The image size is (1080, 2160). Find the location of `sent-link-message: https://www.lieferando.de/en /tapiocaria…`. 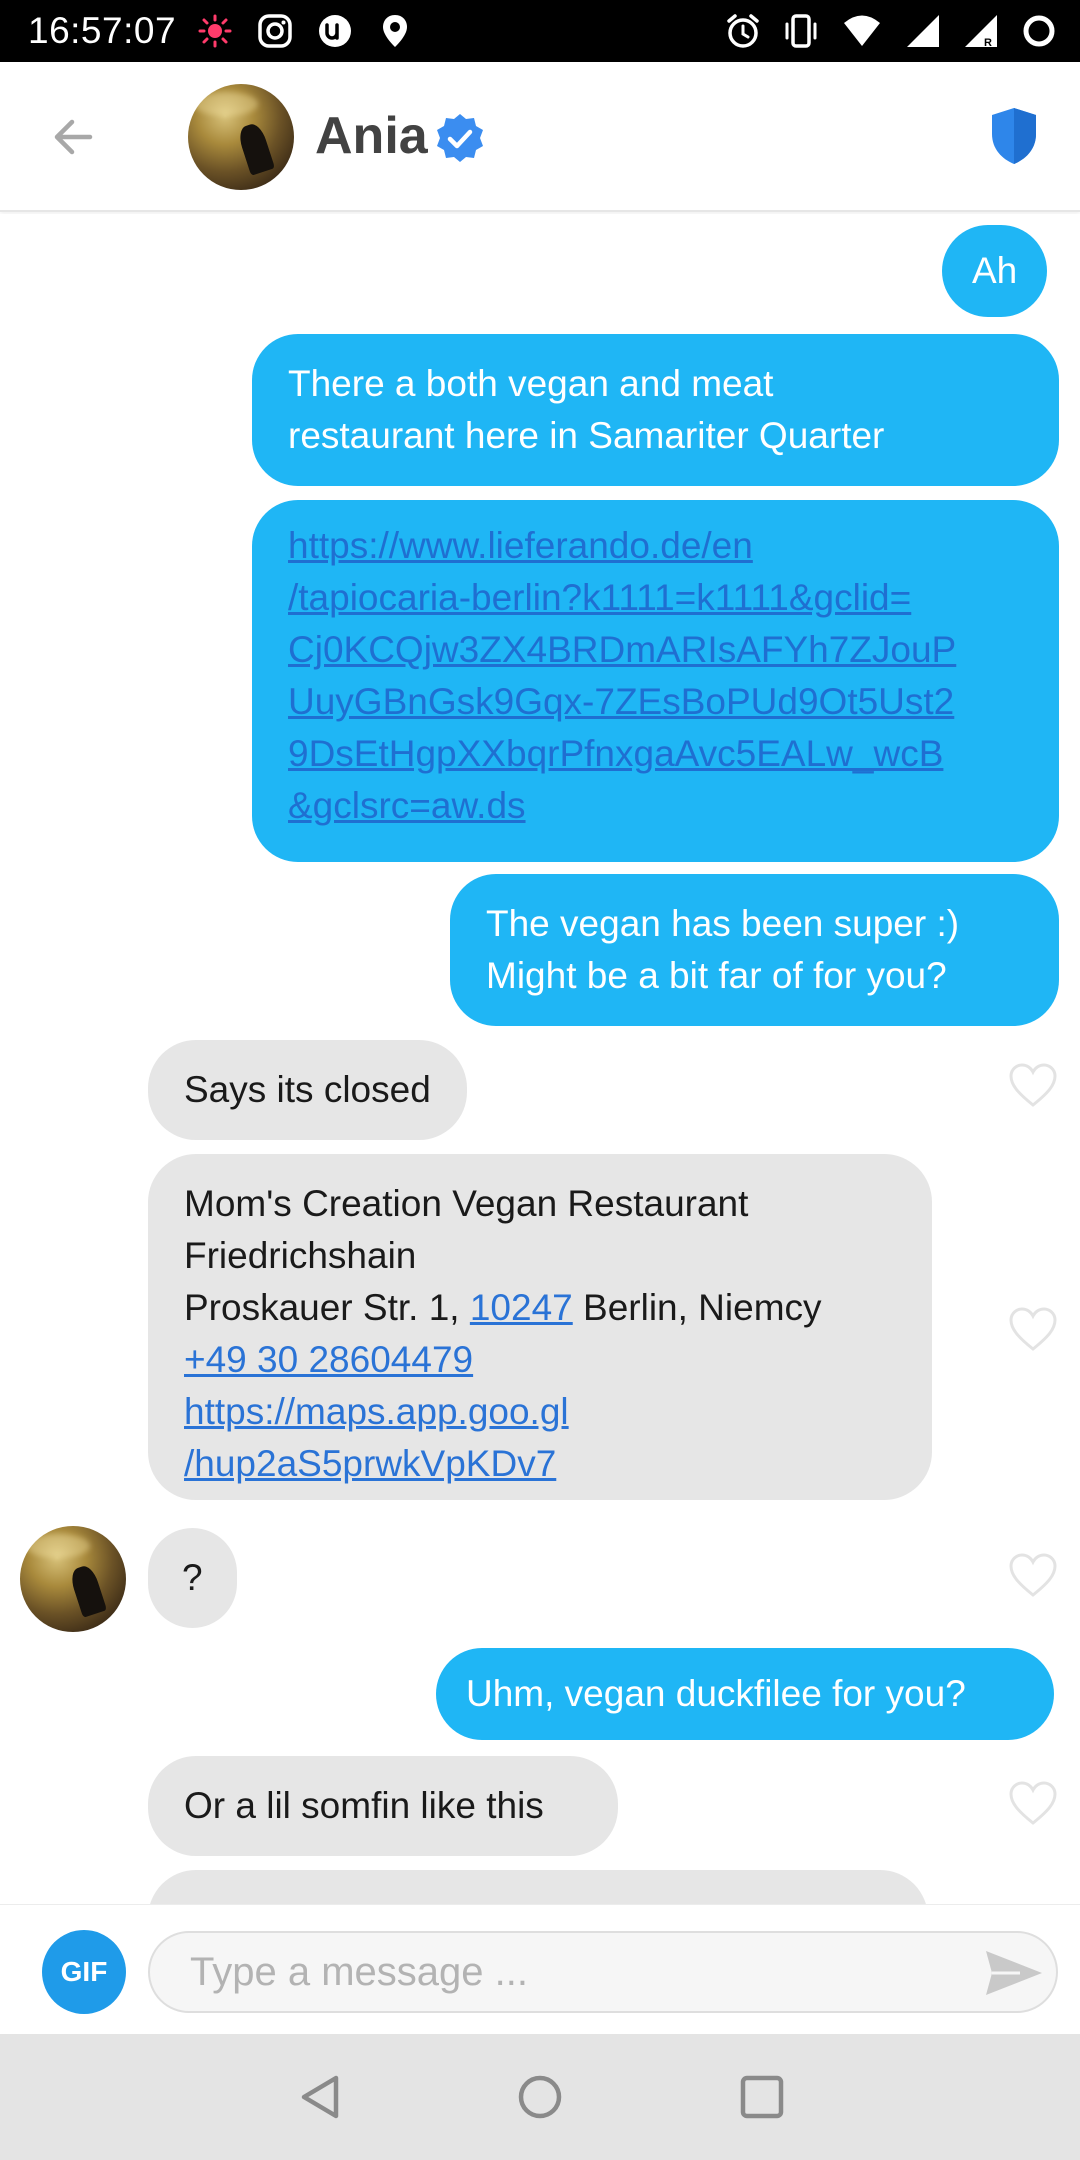

sent-link-message: https://www.lieferando.de/en /tapiocaria… is located at coordinates (655, 681).